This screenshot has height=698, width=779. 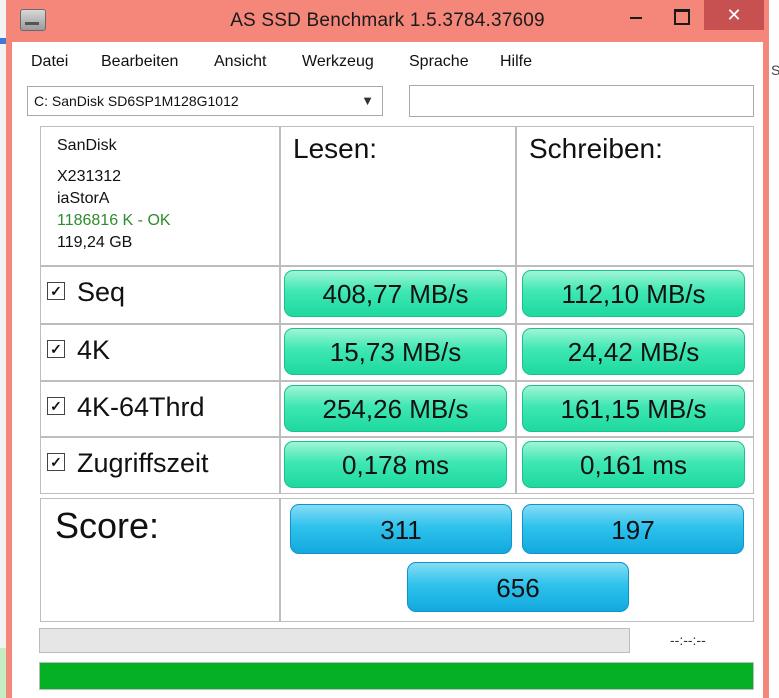 I want to click on access-time-write-cell: 0,161 ms, so click(x=635, y=465).